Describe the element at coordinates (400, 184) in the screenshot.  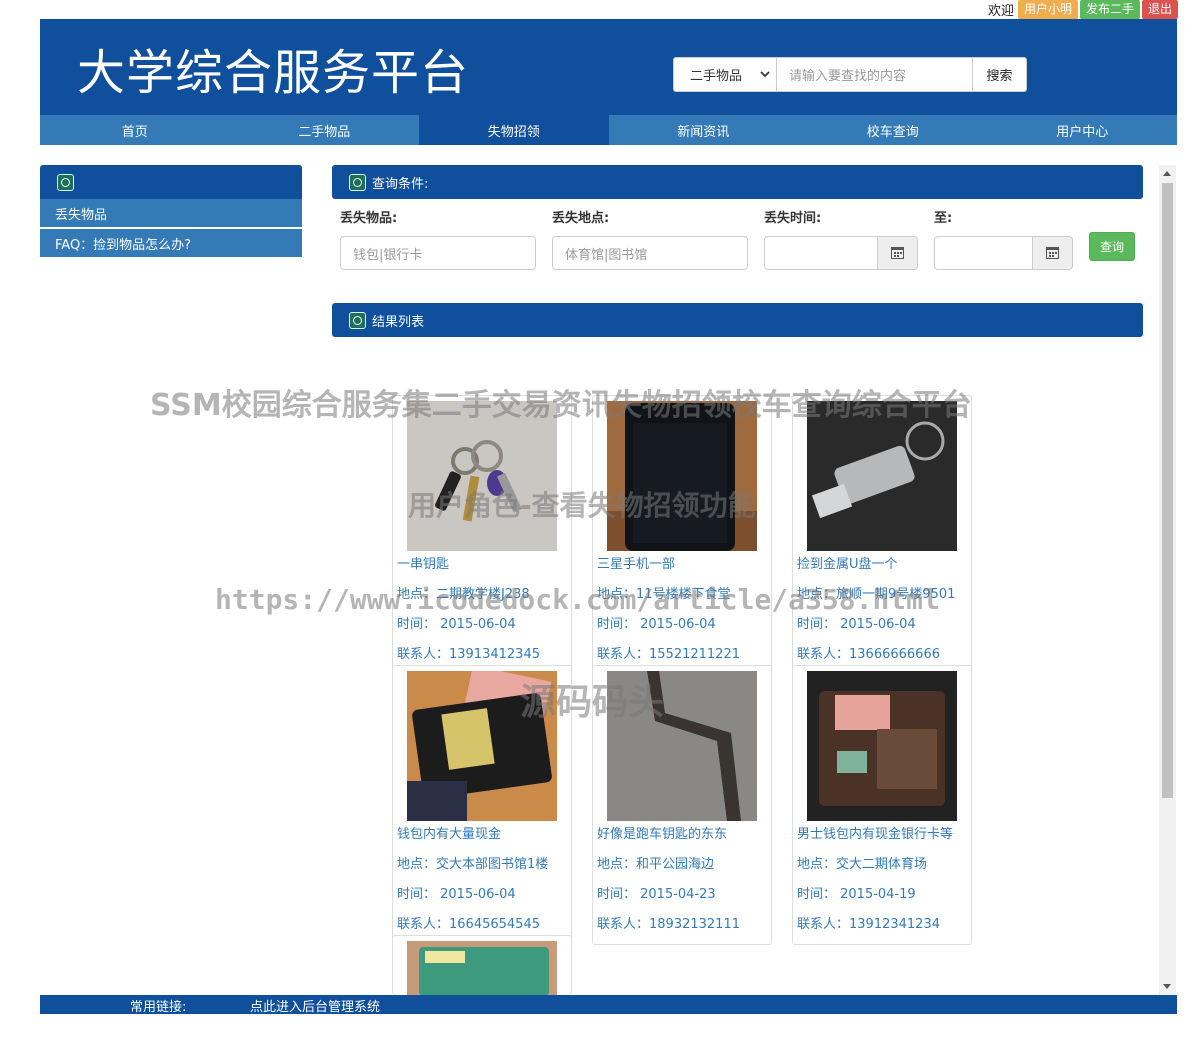
I see `query-panel-title: 查询条件:` at that location.